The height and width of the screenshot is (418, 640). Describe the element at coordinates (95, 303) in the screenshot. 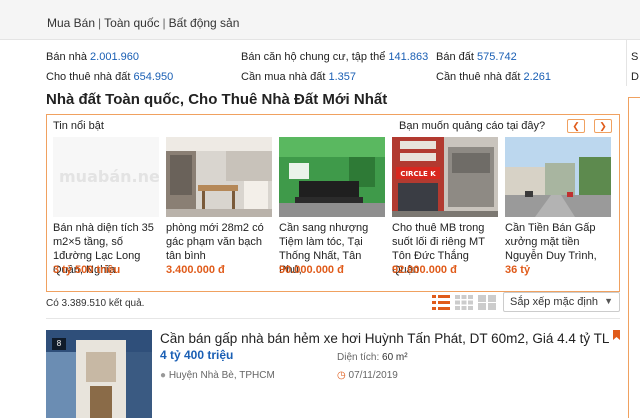

I see `results-count: Có 3.389.510 kết quả.` at that location.